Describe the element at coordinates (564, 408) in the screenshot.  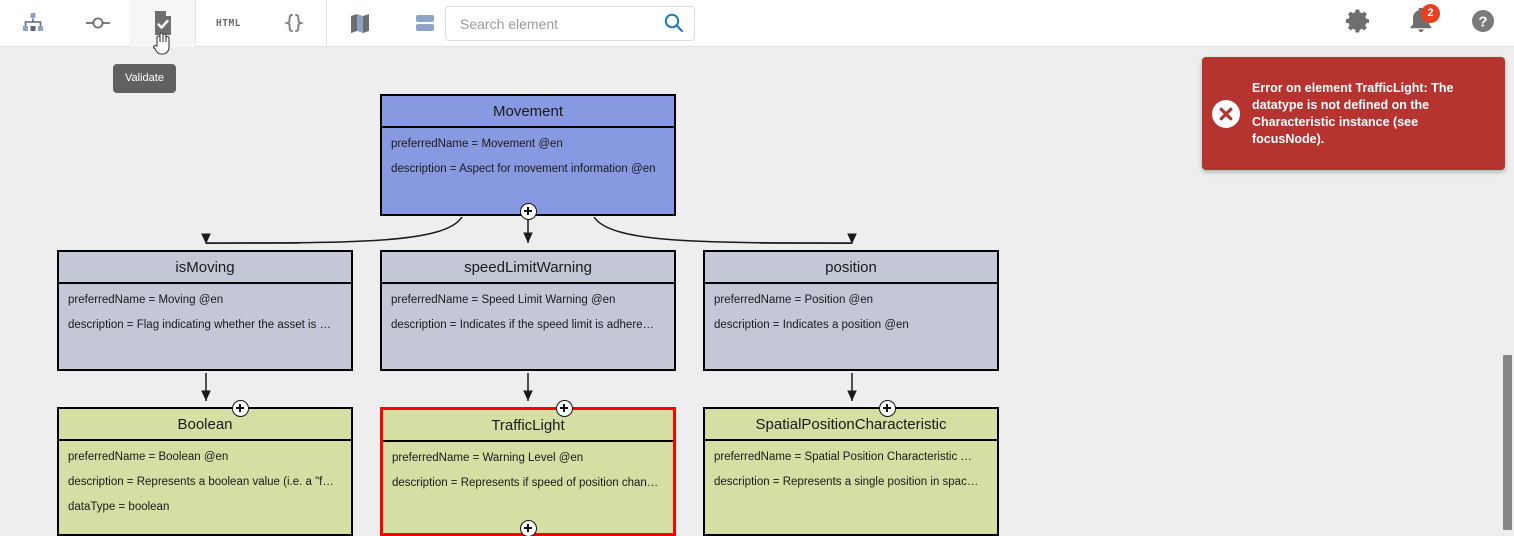
I see `expand-handle-trafficlight-top` at that location.